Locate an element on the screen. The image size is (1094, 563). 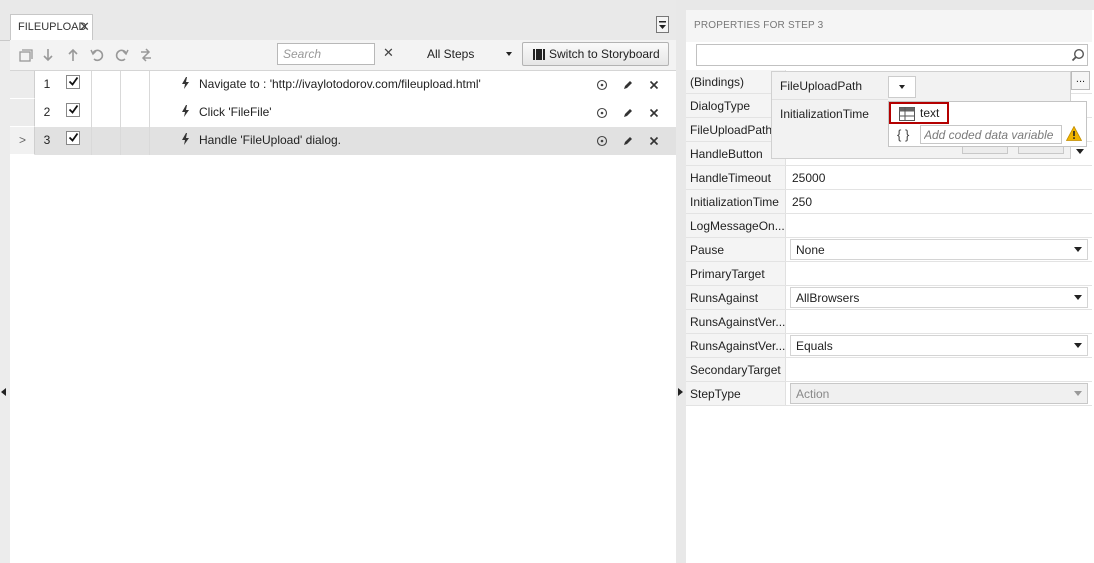
binding-option-text: text is located at coordinates (919, 113).